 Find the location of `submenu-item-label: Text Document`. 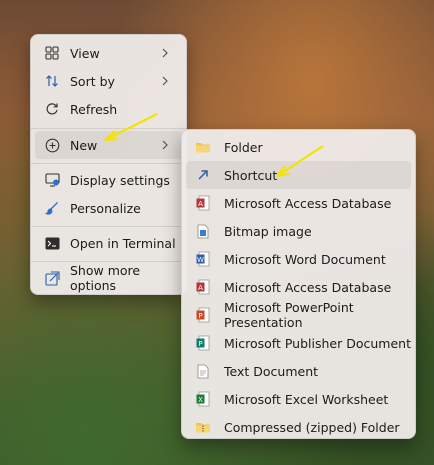

submenu-item-label: Text Document is located at coordinates (271, 371).